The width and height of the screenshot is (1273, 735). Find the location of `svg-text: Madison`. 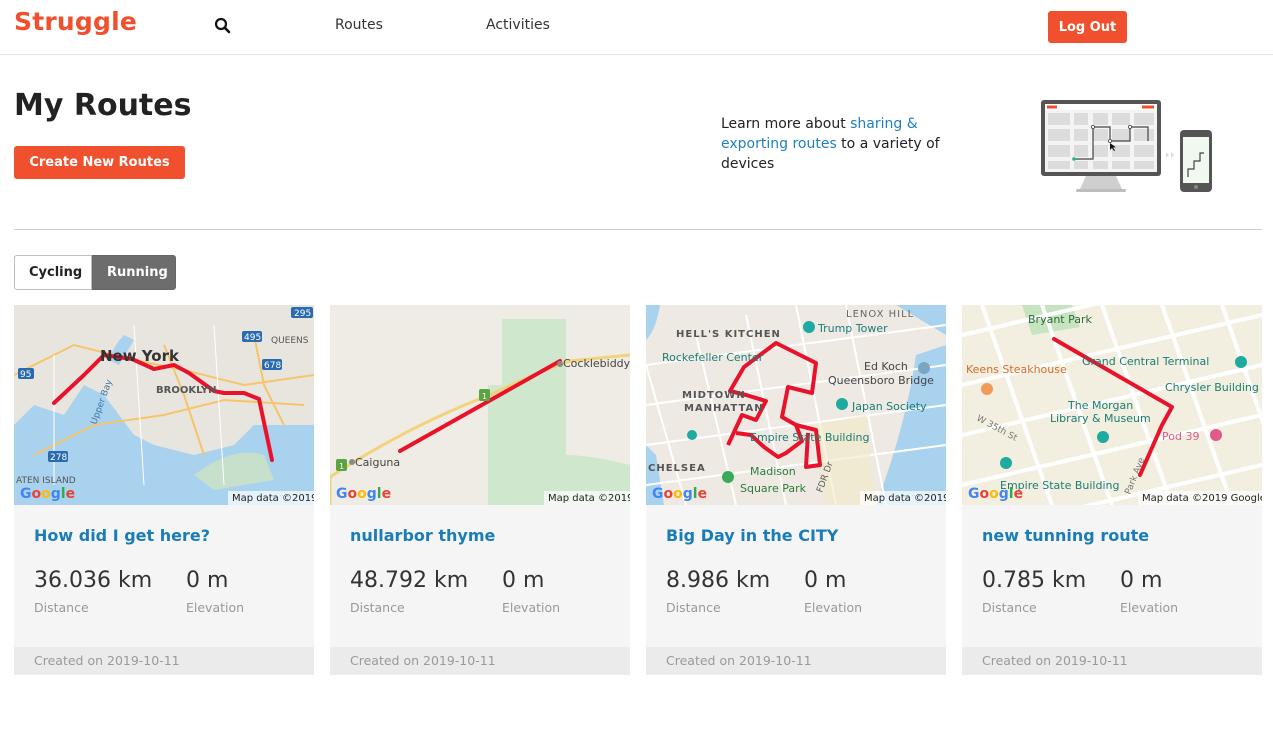

svg-text: Madison is located at coordinates (773, 471).